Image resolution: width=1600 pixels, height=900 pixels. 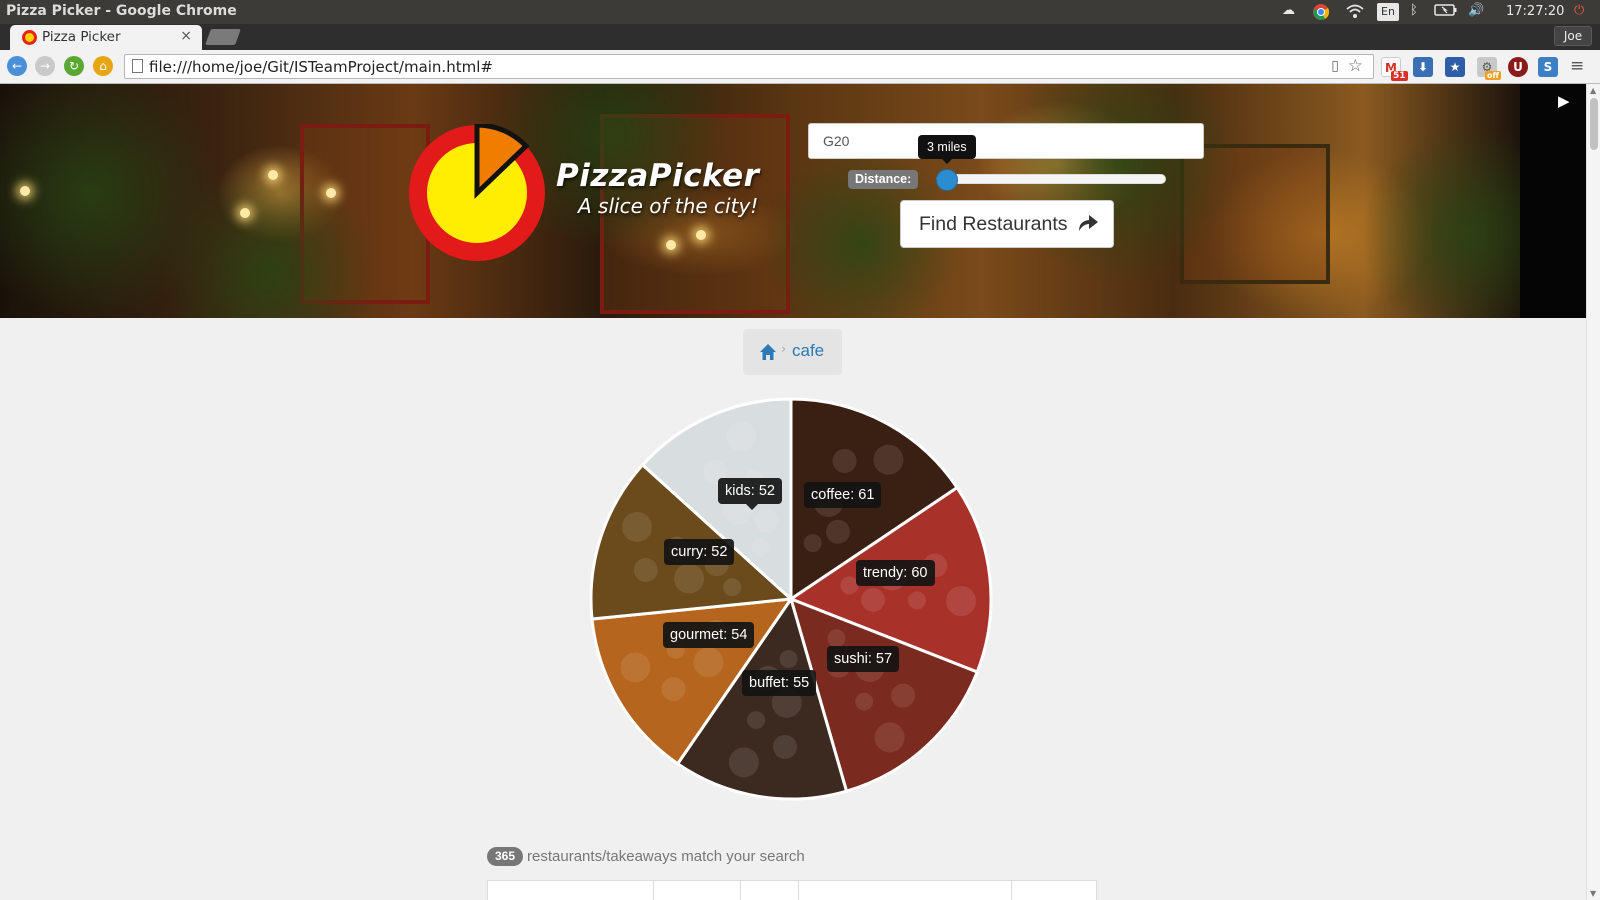 I want to click on pie-label-sushi: sushi: 57, so click(x=863, y=659).